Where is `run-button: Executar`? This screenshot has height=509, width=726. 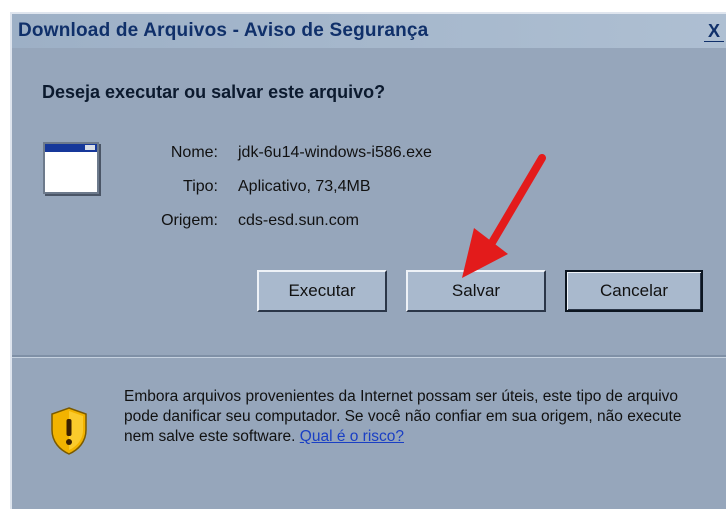 run-button: Executar is located at coordinates (322, 291).